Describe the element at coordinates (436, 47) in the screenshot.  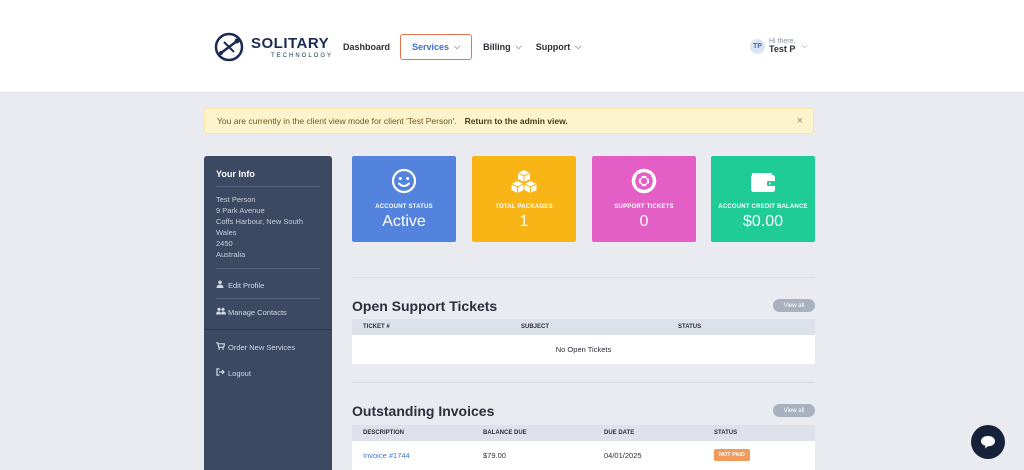
I see `nav-services: Services ⌵` at that location.